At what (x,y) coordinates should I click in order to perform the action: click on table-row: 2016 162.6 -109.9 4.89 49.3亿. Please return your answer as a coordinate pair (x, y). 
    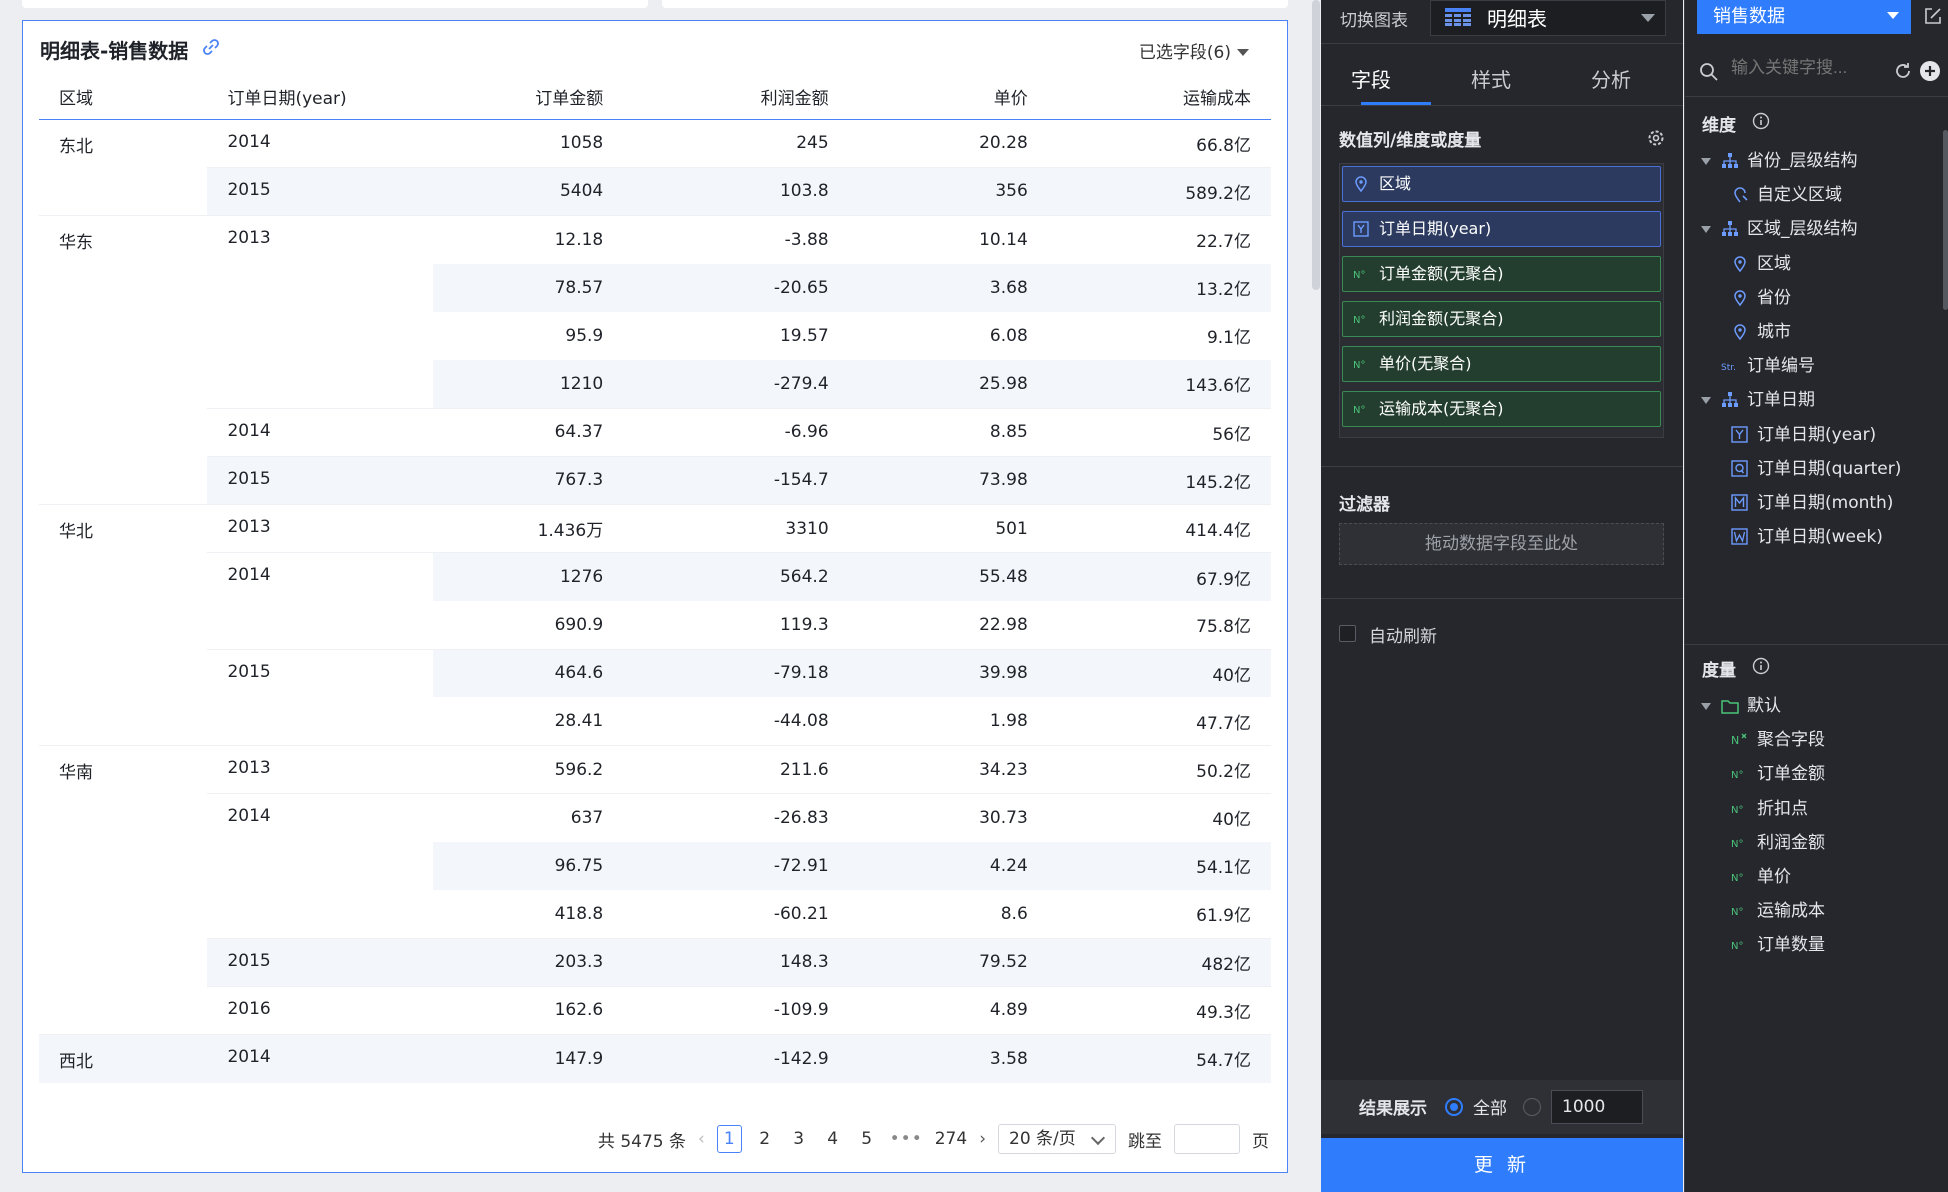
    Looking at the image, I should click on (655, 1010).